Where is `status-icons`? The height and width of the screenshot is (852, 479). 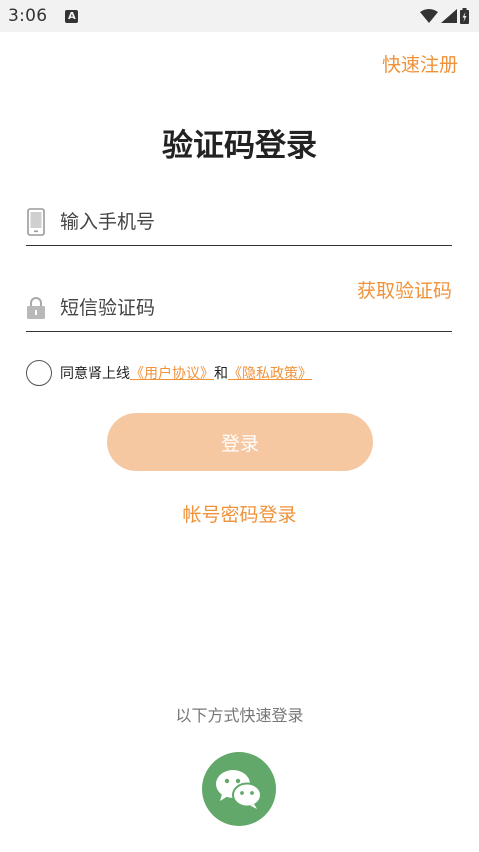
status-icons is located at coordinates (444, 16).